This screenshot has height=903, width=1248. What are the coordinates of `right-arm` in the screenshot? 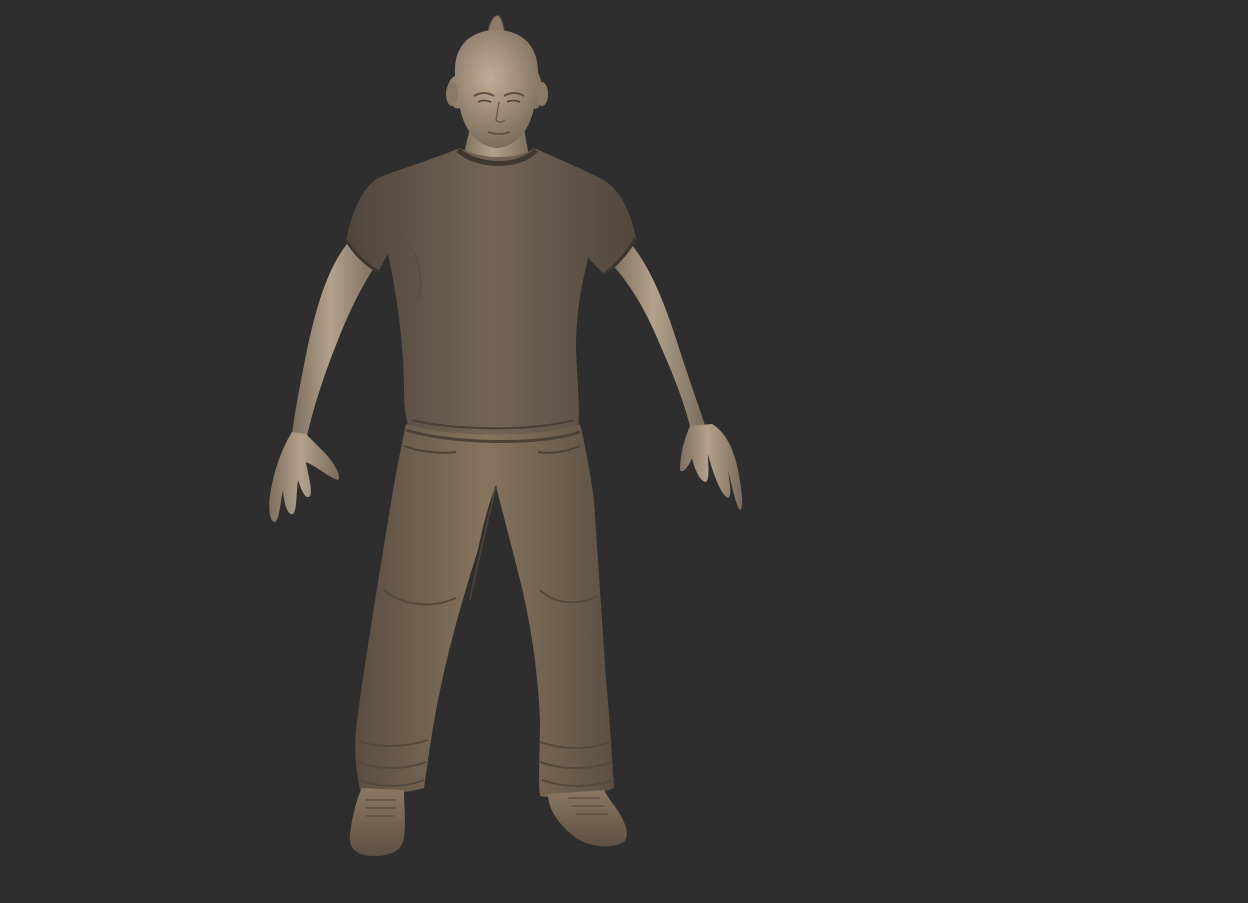 It's located at (658, 336).